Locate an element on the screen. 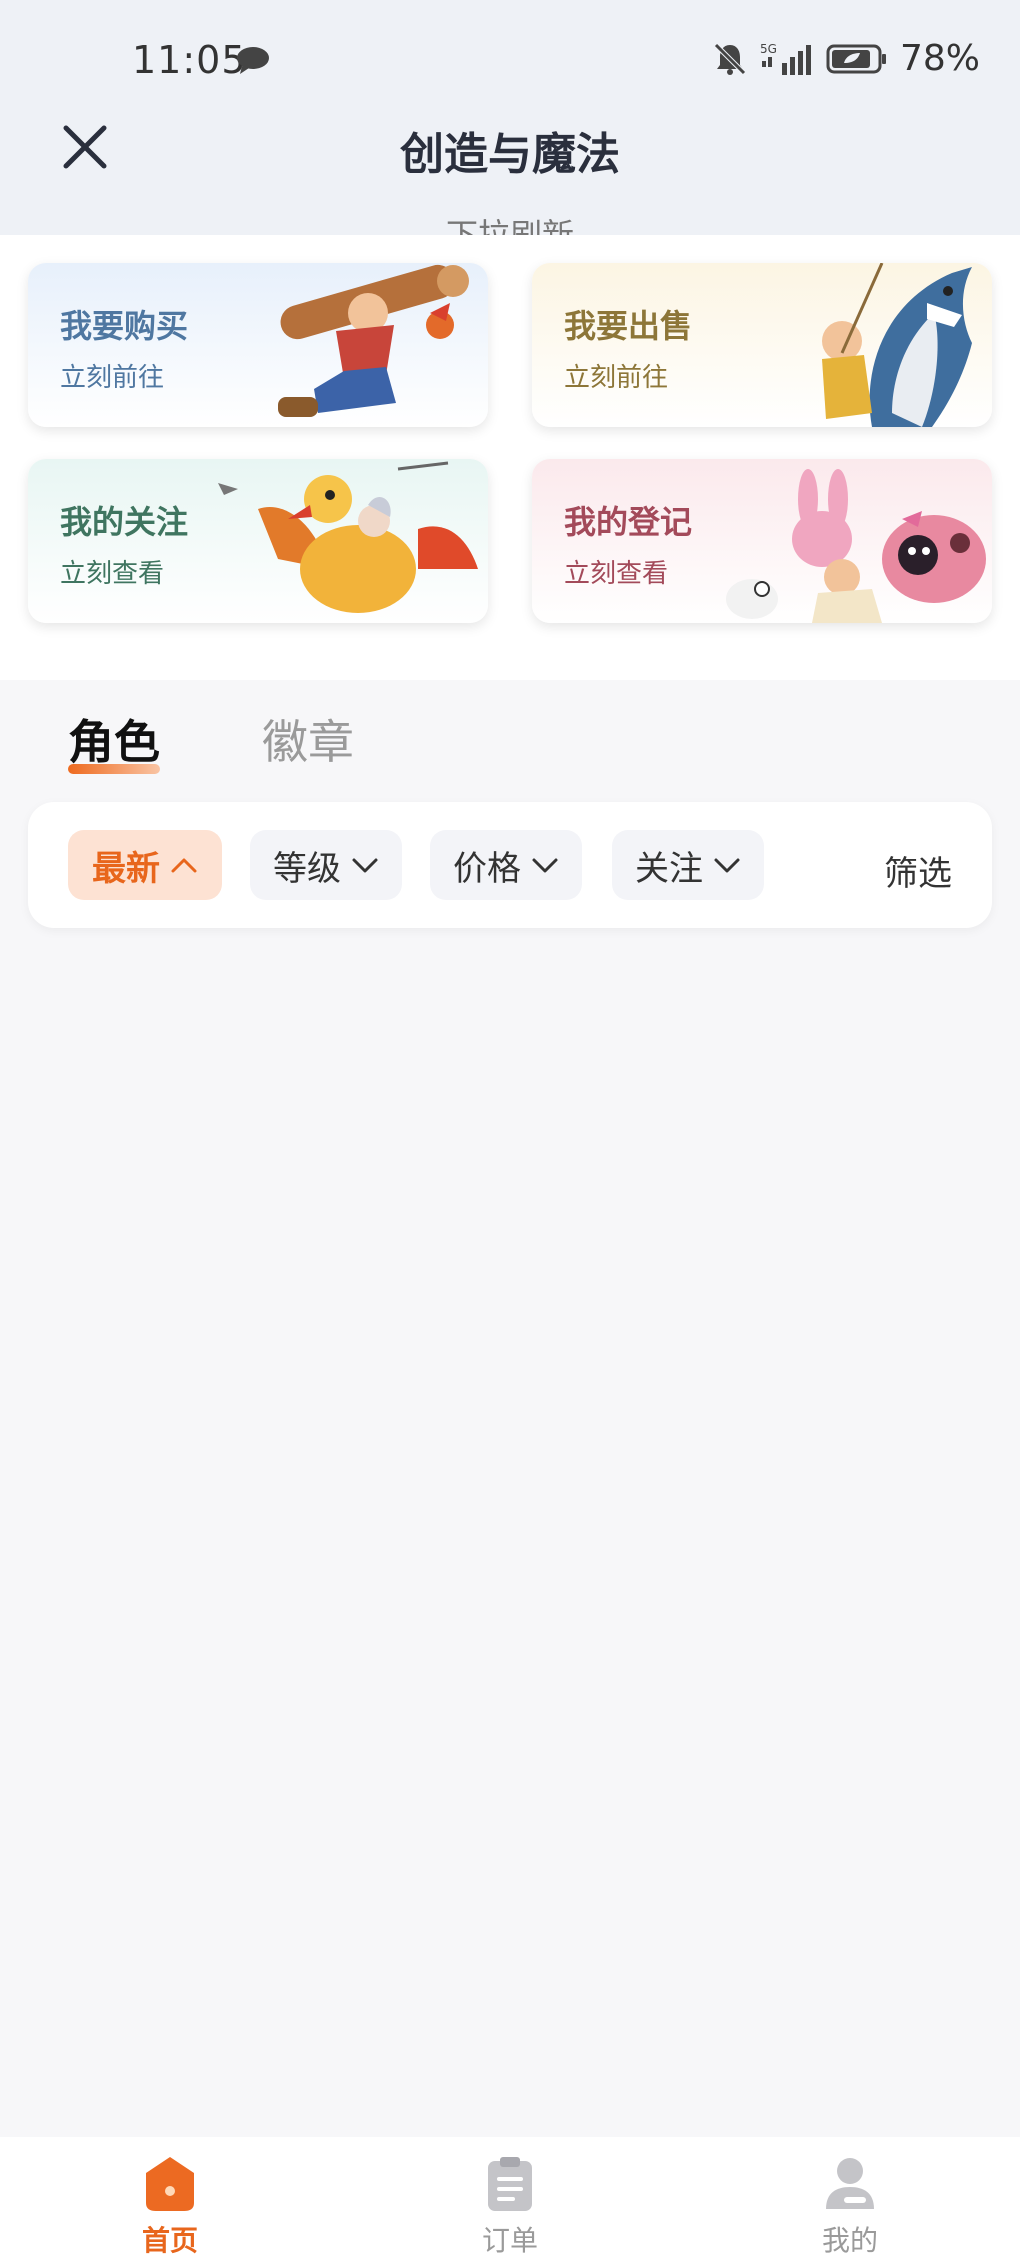 This screenshot has width=1020, height=2267. sort-follow-label: 关注 is located at coordinates (669, 868).